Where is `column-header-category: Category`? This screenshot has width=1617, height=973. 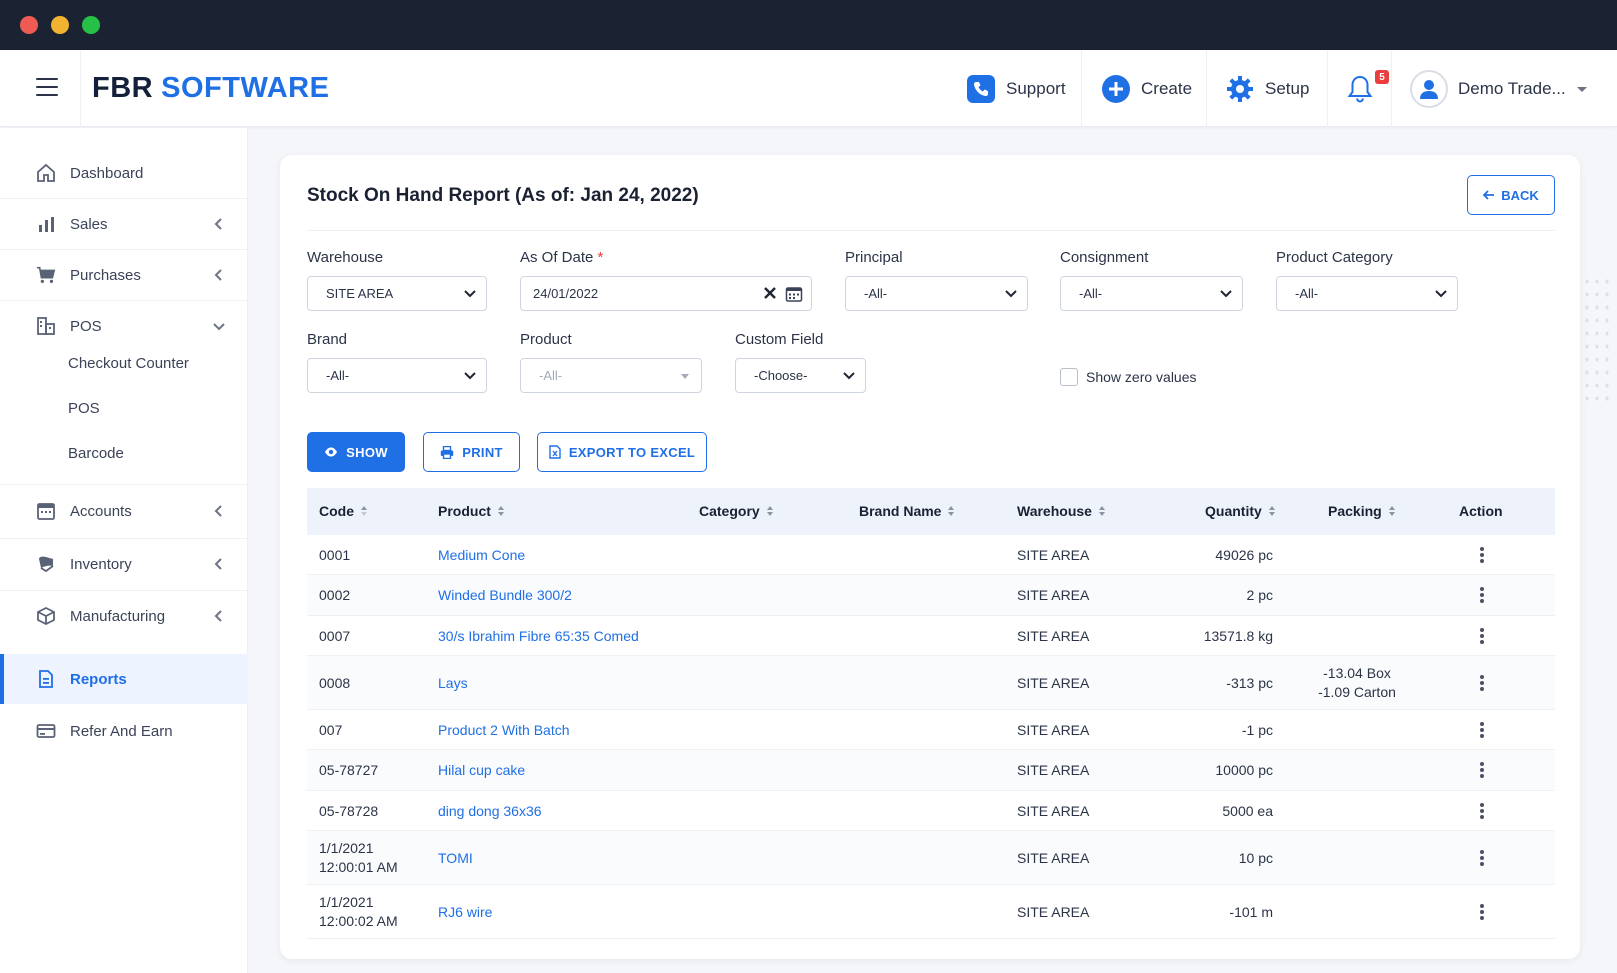 column-header-category: Category is located at coordinates (736, 511).